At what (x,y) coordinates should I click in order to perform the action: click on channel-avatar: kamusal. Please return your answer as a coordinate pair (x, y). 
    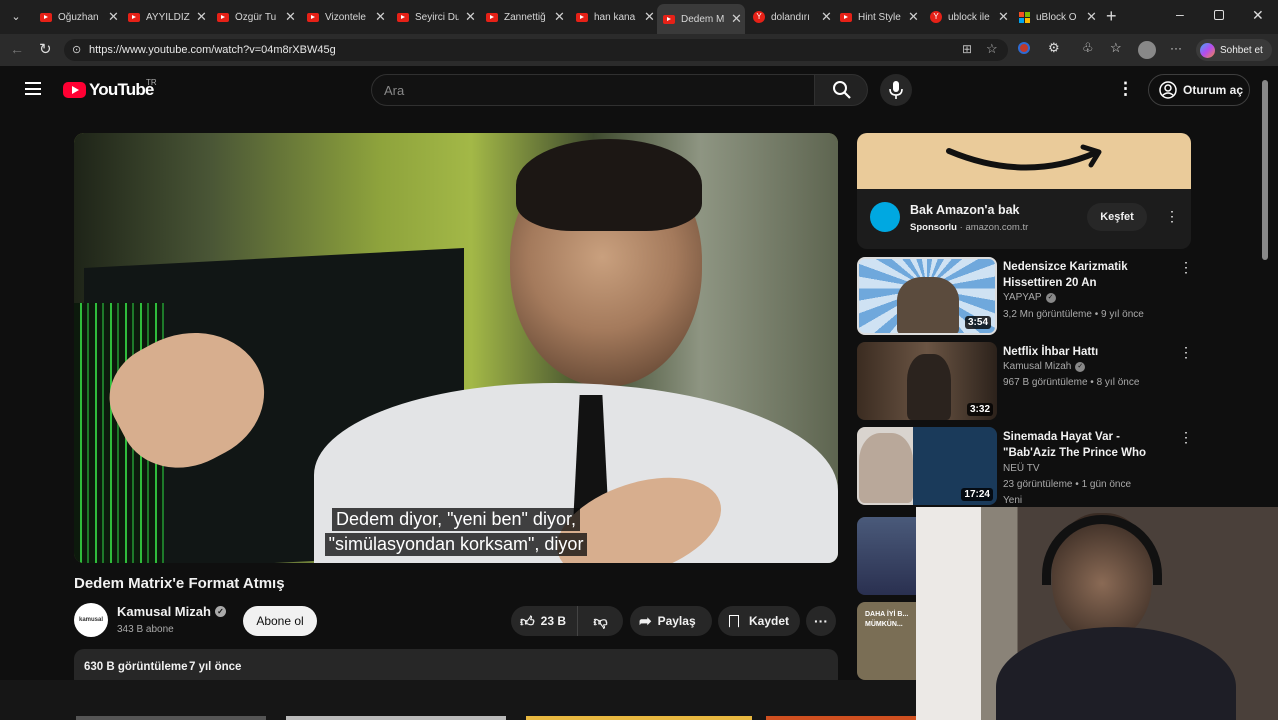
    Looking at the image, I should click on (91, 620).